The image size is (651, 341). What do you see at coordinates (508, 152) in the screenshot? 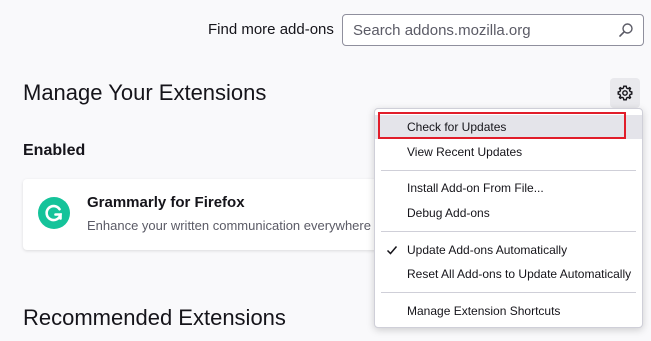
I see `menu-item-view-recent-updates: View Recent Updates` at bounding box center [508, 152].